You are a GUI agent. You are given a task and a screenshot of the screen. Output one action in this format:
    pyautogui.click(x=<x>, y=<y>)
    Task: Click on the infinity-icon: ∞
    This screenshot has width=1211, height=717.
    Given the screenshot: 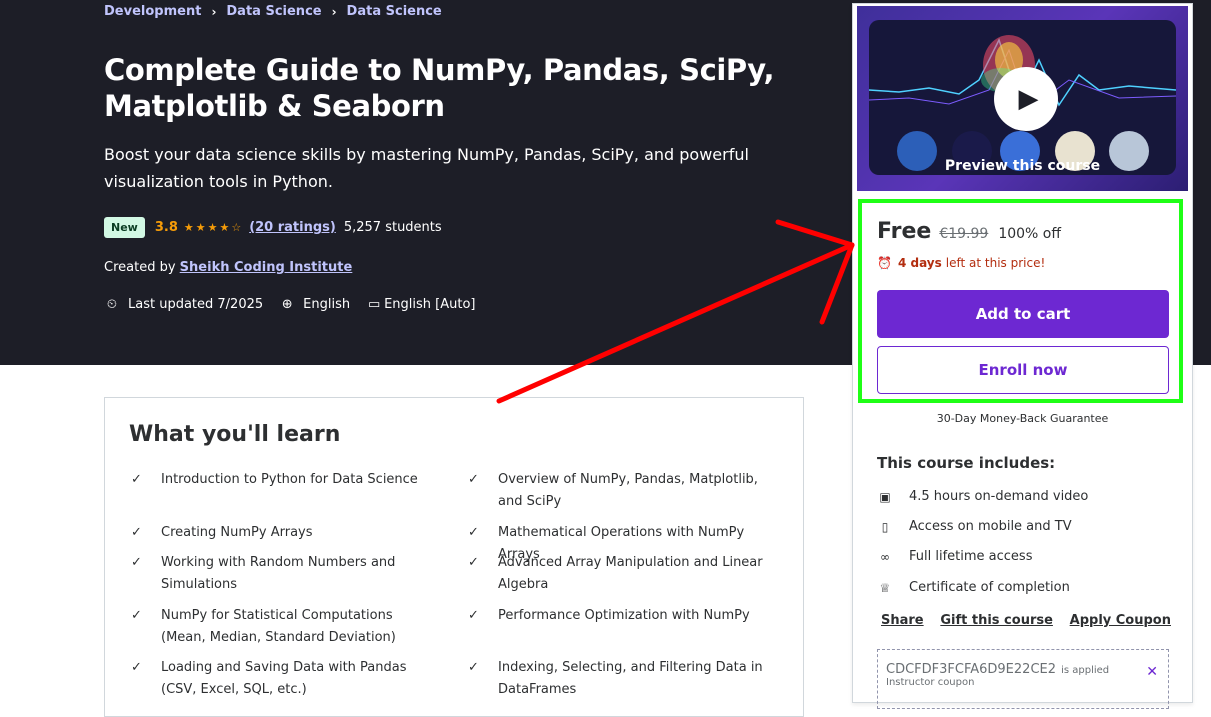 What is the action you would take?
    pyautogui.click(x=885, y=556)
    